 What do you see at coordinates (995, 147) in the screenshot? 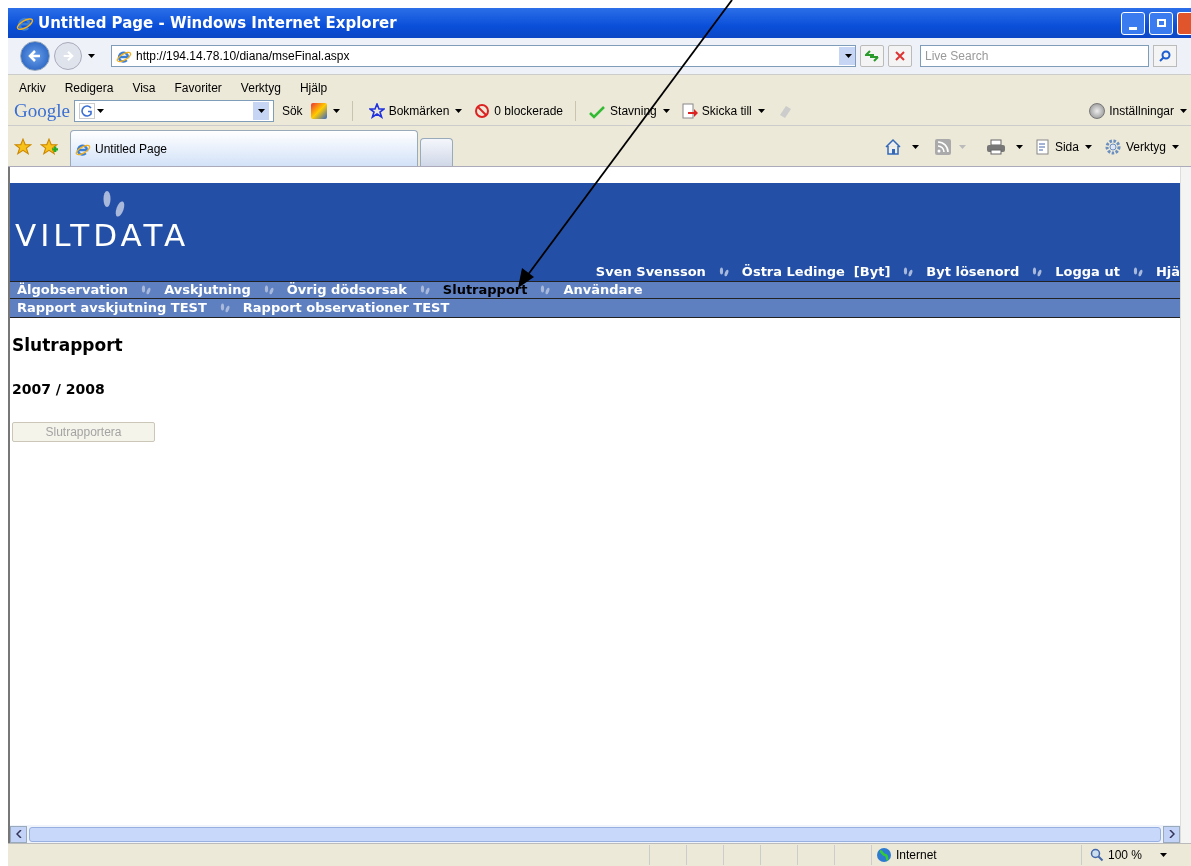
I see `printer-icon` at bounding box center [995, 147].